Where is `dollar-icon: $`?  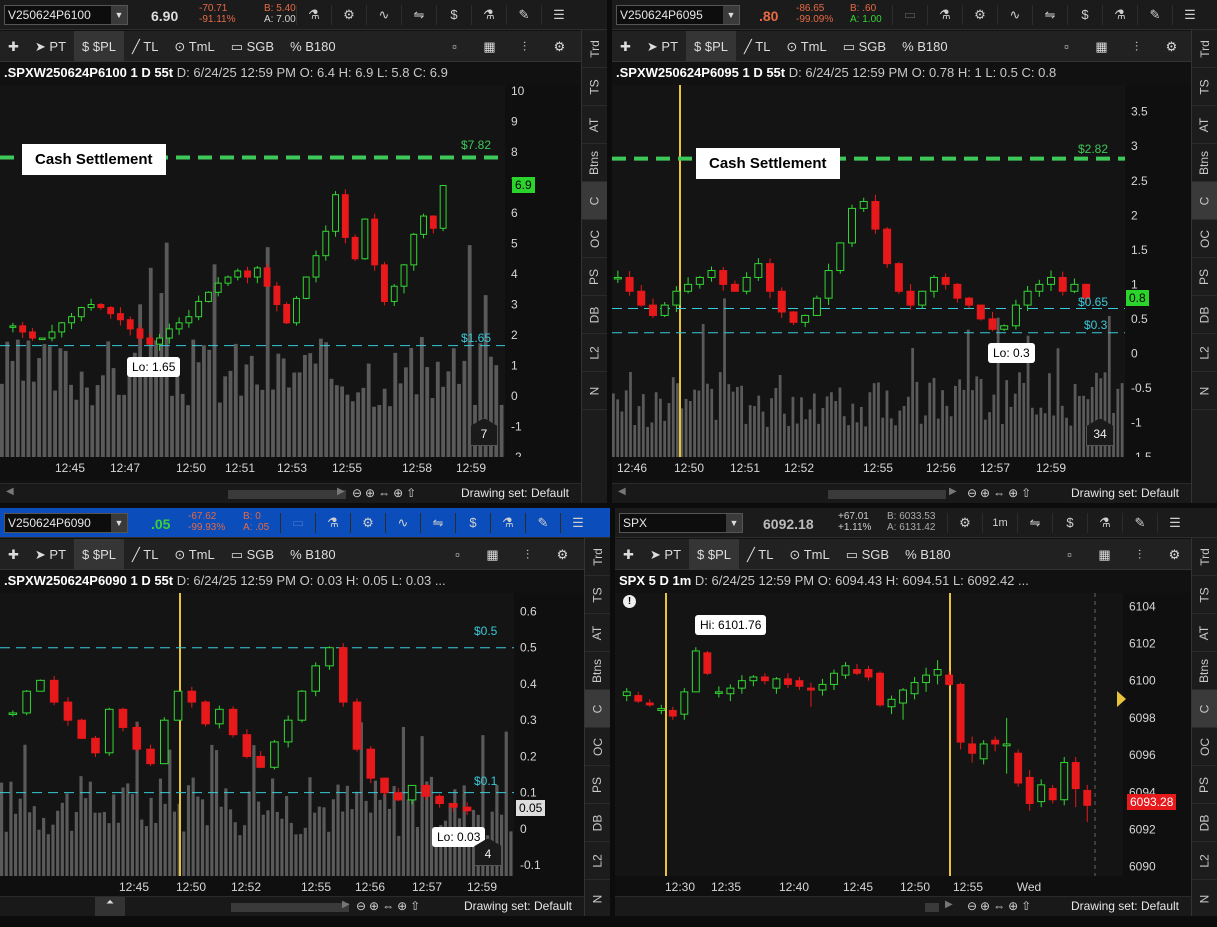
dollar-icon: $ is located at coordinates (472, 523).